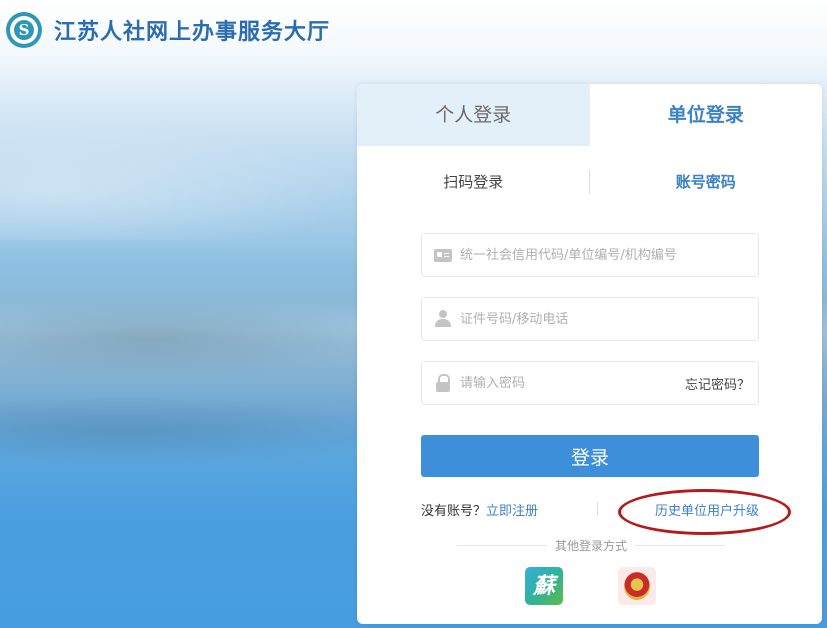  I want to click on subtab-divider, so click(589, 182).